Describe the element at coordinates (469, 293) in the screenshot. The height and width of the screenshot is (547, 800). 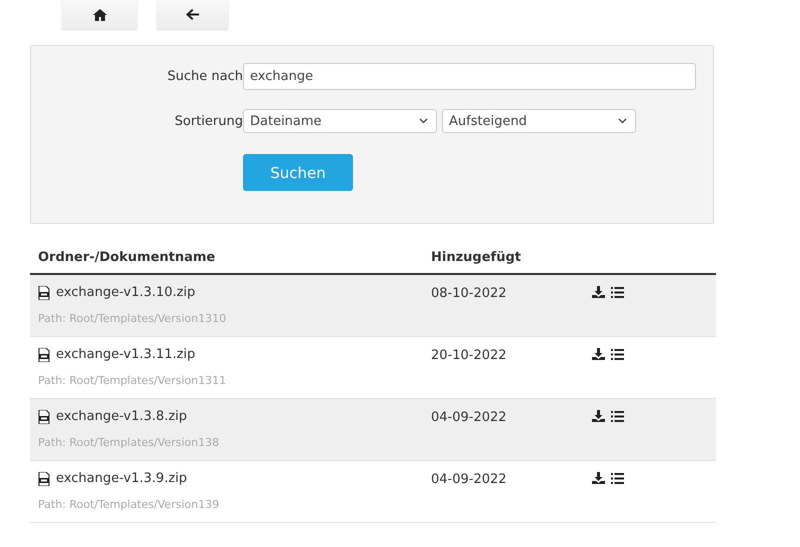
I see `date-added: 08-10-2022` at that location.